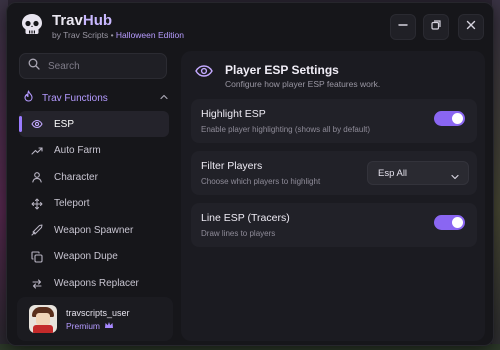  I want to click on setting-title: Line ESP (Tracers), so click(245, 218).